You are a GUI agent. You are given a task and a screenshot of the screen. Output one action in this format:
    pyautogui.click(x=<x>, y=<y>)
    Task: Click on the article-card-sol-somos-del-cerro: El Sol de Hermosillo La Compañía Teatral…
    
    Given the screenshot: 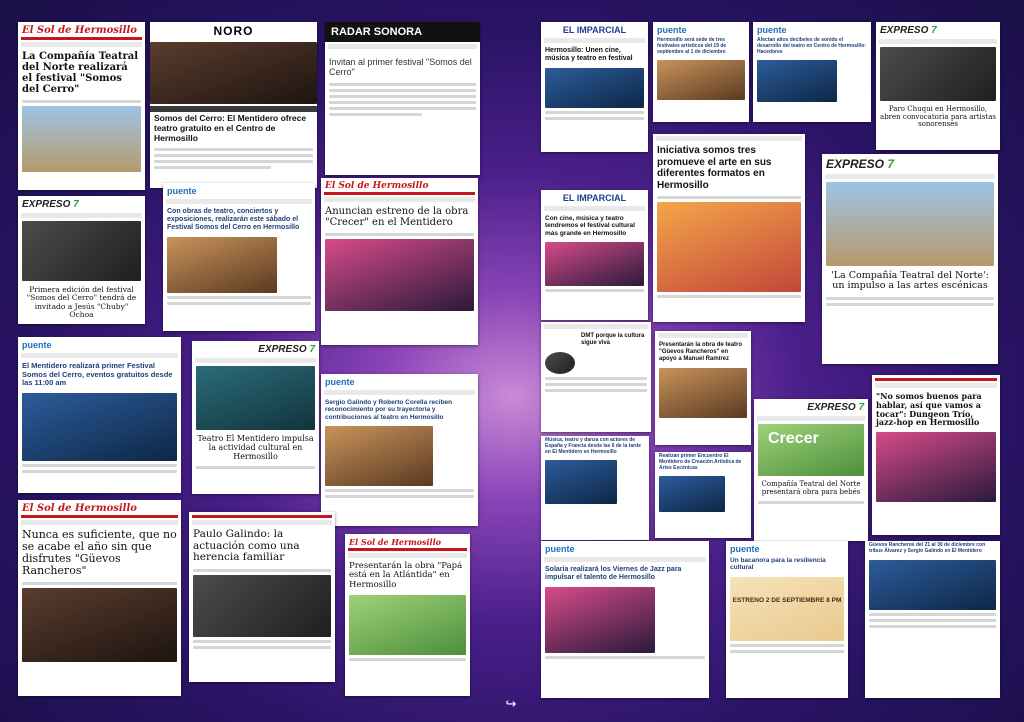 What is the action you would take?
    pyautogui.click(x=81, y=106)
    